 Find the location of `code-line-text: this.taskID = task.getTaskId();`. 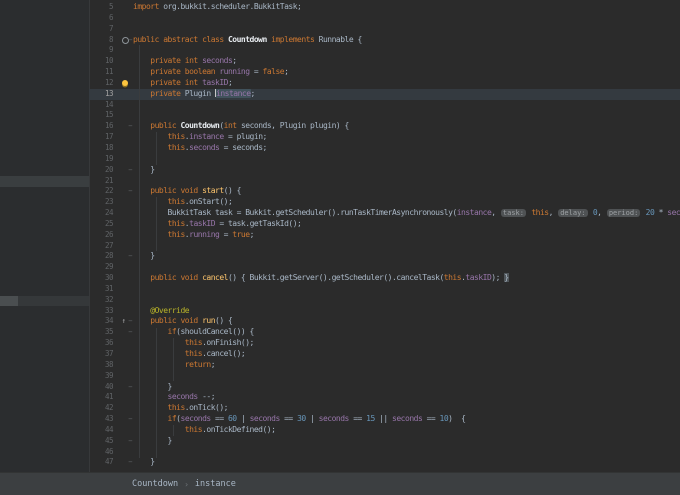

code-line-text: this.taskID = task.getTaskId(); is located at coordinates (406, 224).